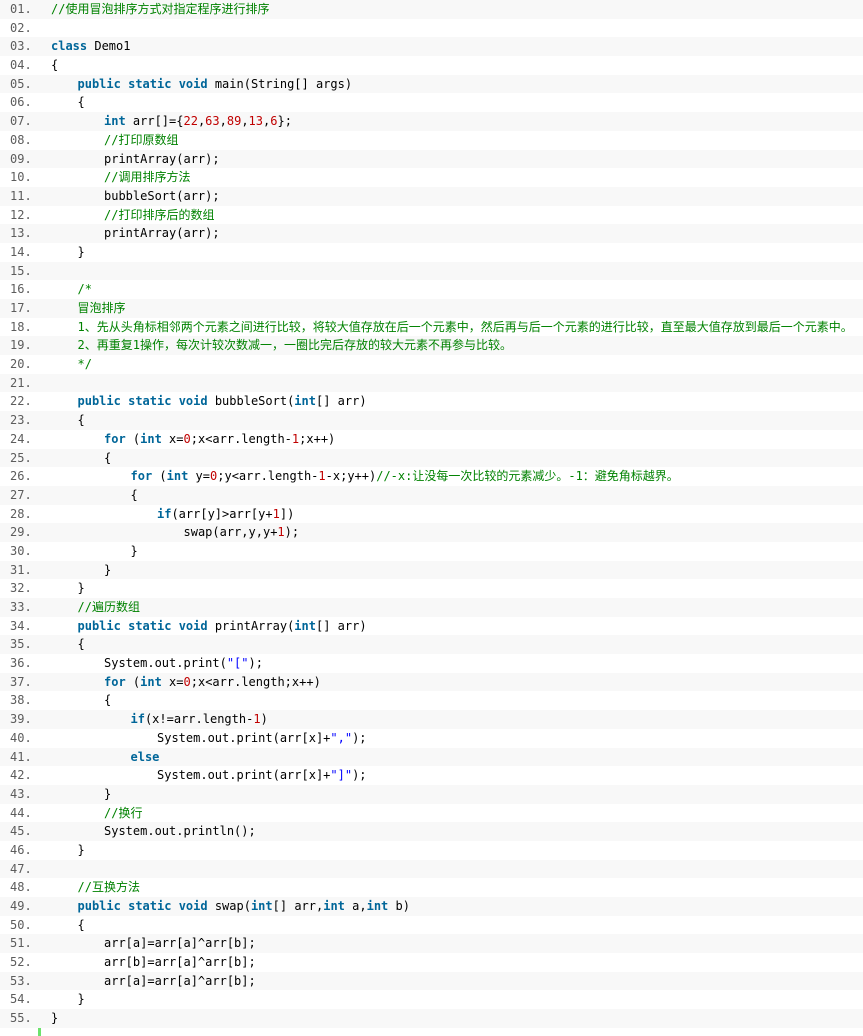 The width and height of the screenshot is (863, 1036). I want to click on code-line: 30.}, so click(431, 551).